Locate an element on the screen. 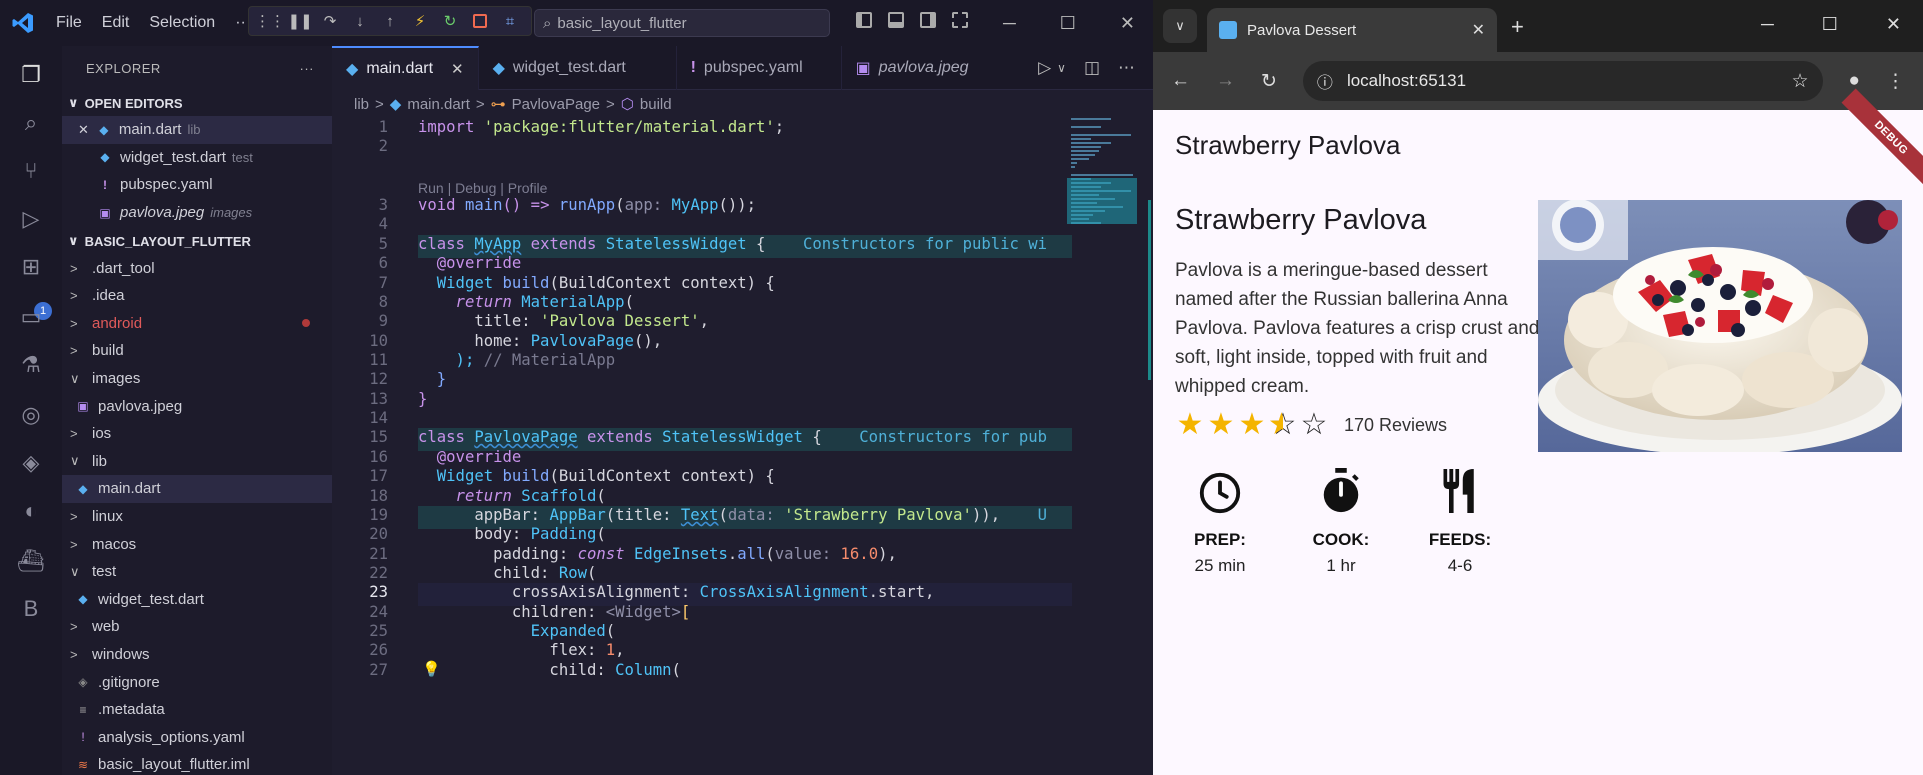  more-actions-icon: ⋯ is located at coordinates (1126, 68).